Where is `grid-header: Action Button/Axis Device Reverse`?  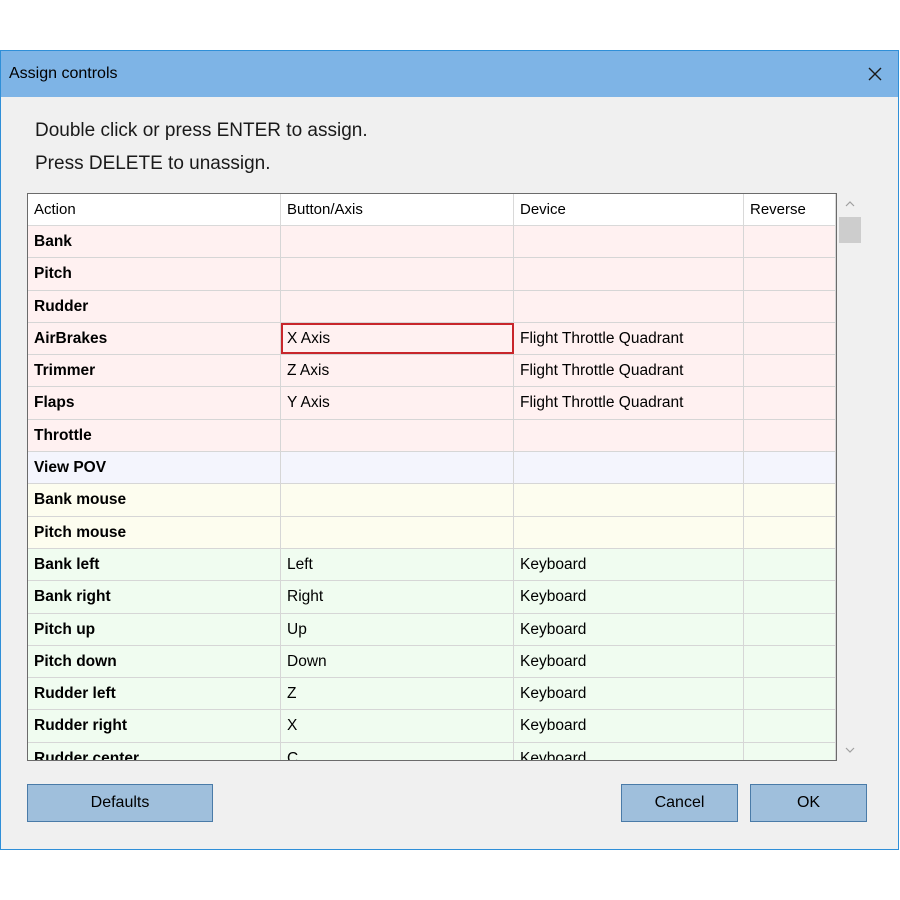
grid-header: Action Button/Axis Device Reverse is located at coordinates (432, 210).